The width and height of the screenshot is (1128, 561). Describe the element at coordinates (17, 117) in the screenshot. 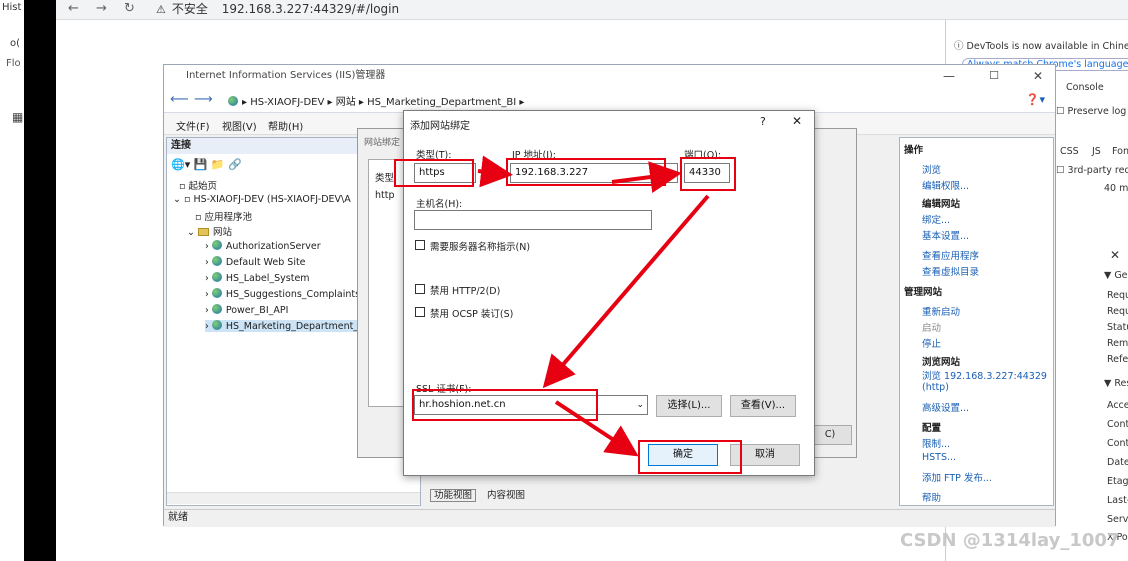

I see `grid-icon: ▦` at that location.